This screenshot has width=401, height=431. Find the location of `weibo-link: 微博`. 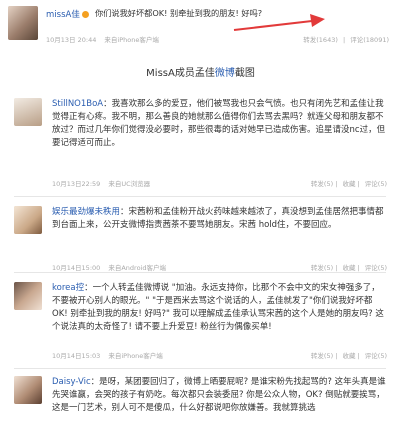

weibo-link: 微博 is located at coordinates (225, 73).